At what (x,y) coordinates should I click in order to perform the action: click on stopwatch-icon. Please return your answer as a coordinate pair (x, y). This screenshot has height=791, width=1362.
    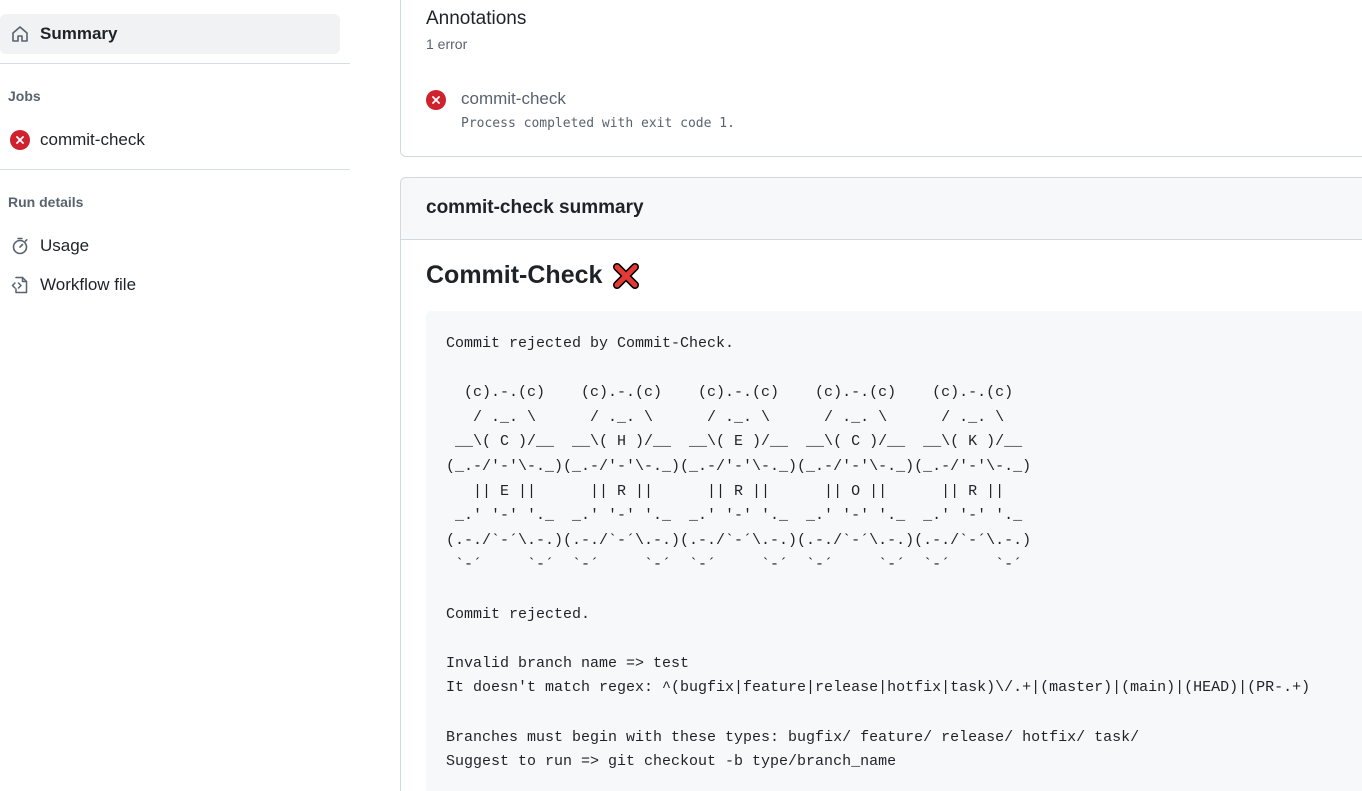
    Looking at the image, I should click on (20, 246).